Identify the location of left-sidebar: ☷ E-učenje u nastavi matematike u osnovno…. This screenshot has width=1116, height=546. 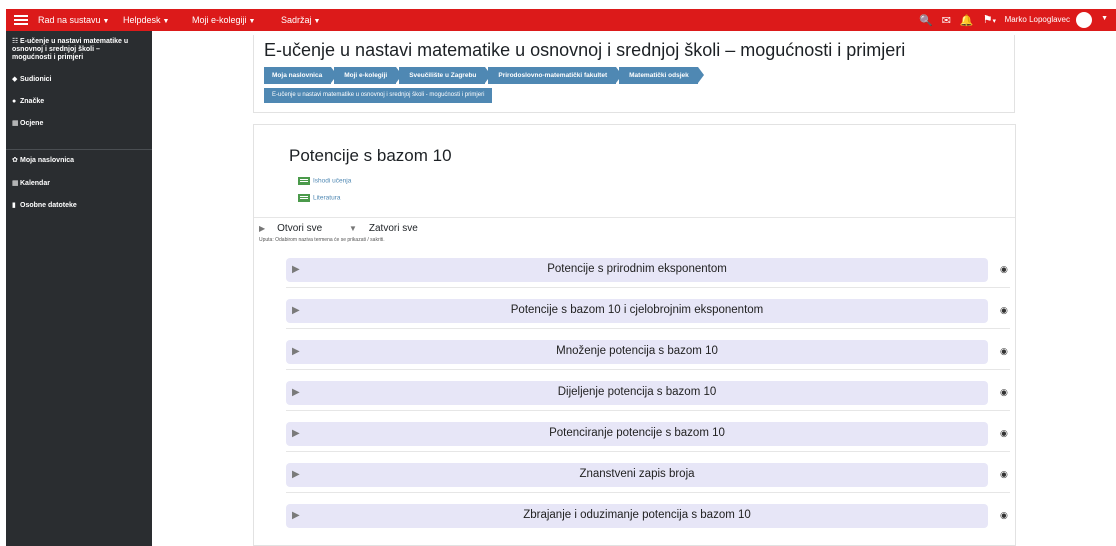
(79, 288).